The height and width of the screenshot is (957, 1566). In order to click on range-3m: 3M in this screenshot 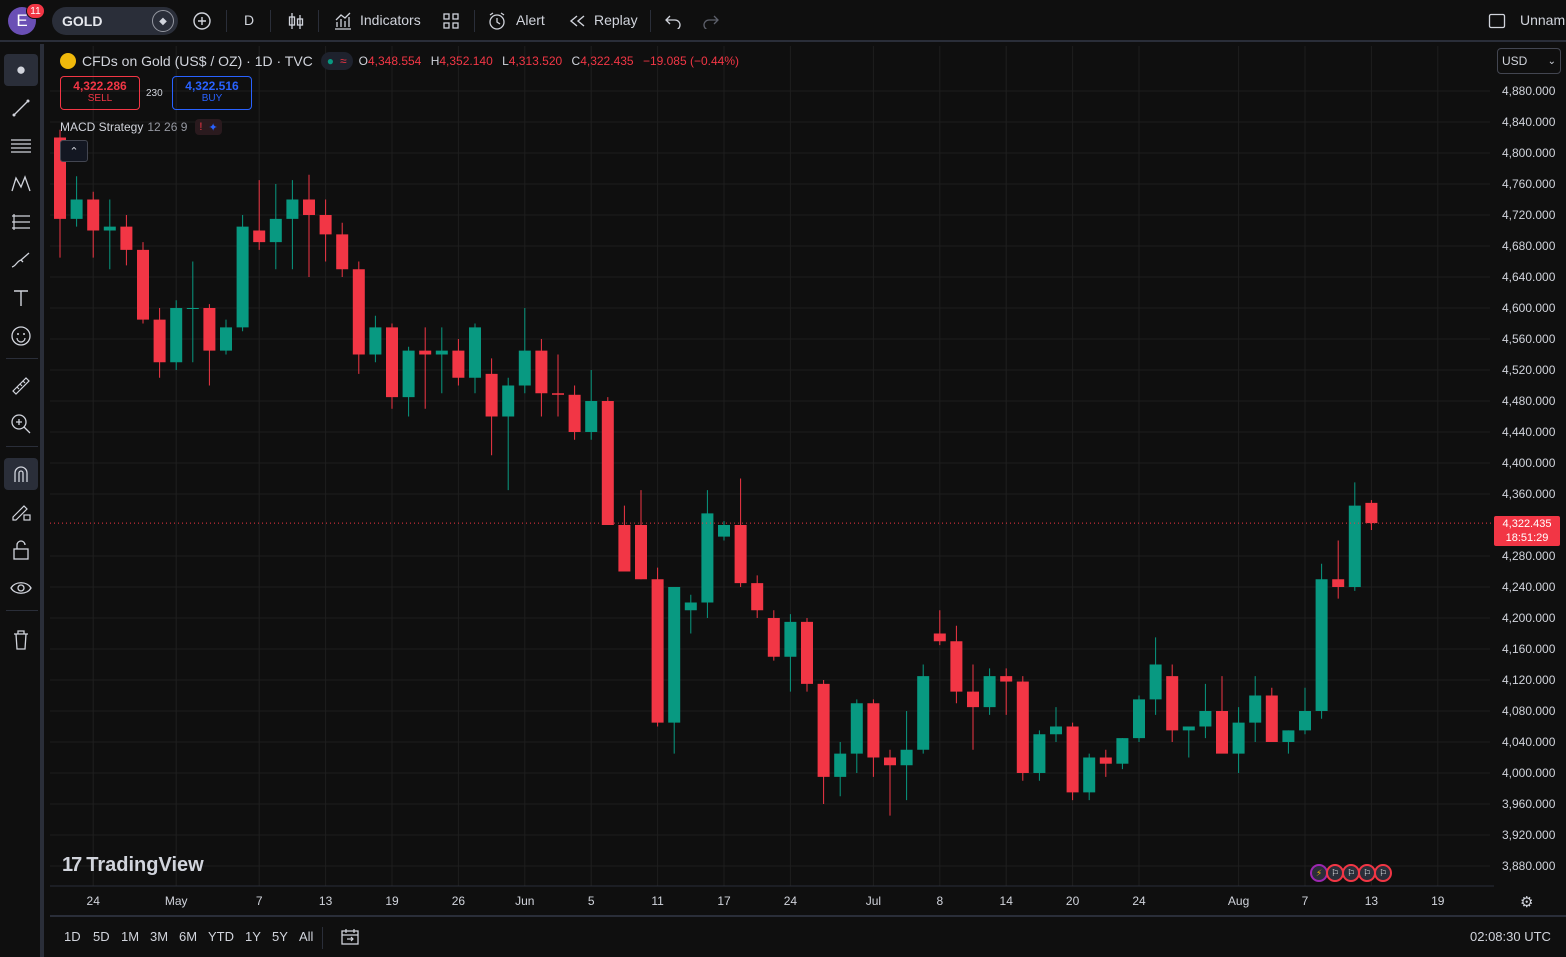, I will do `click(159, 936)`.